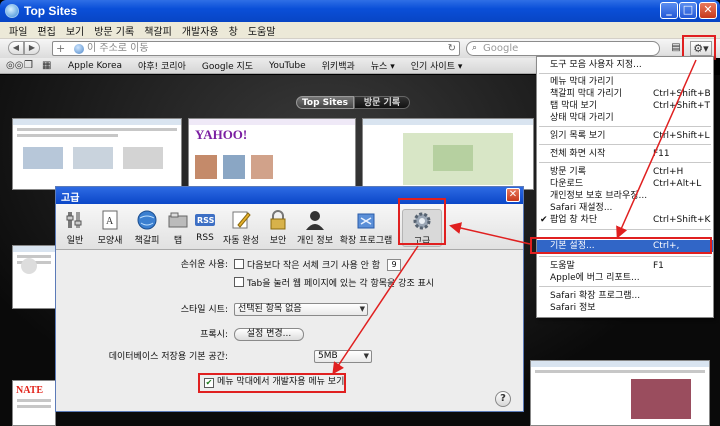  Describe the element at coordinates (16, 48) in the screenshot. I see `back-arrow-icon: ◀` at that location.